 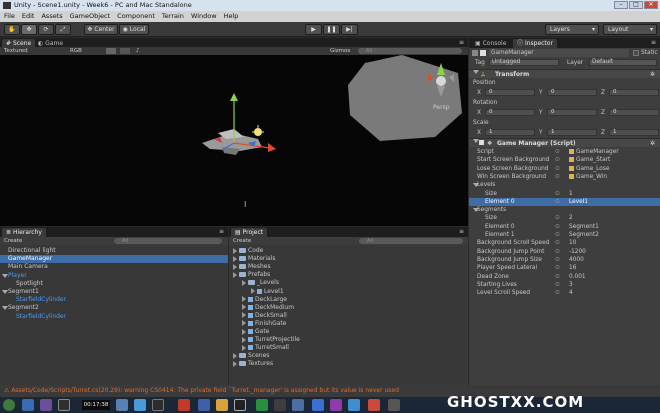 What do you see at coordinates (231, 16) in the screenshot?
I see `menu-help: Help` at bounding box center [231, 16].